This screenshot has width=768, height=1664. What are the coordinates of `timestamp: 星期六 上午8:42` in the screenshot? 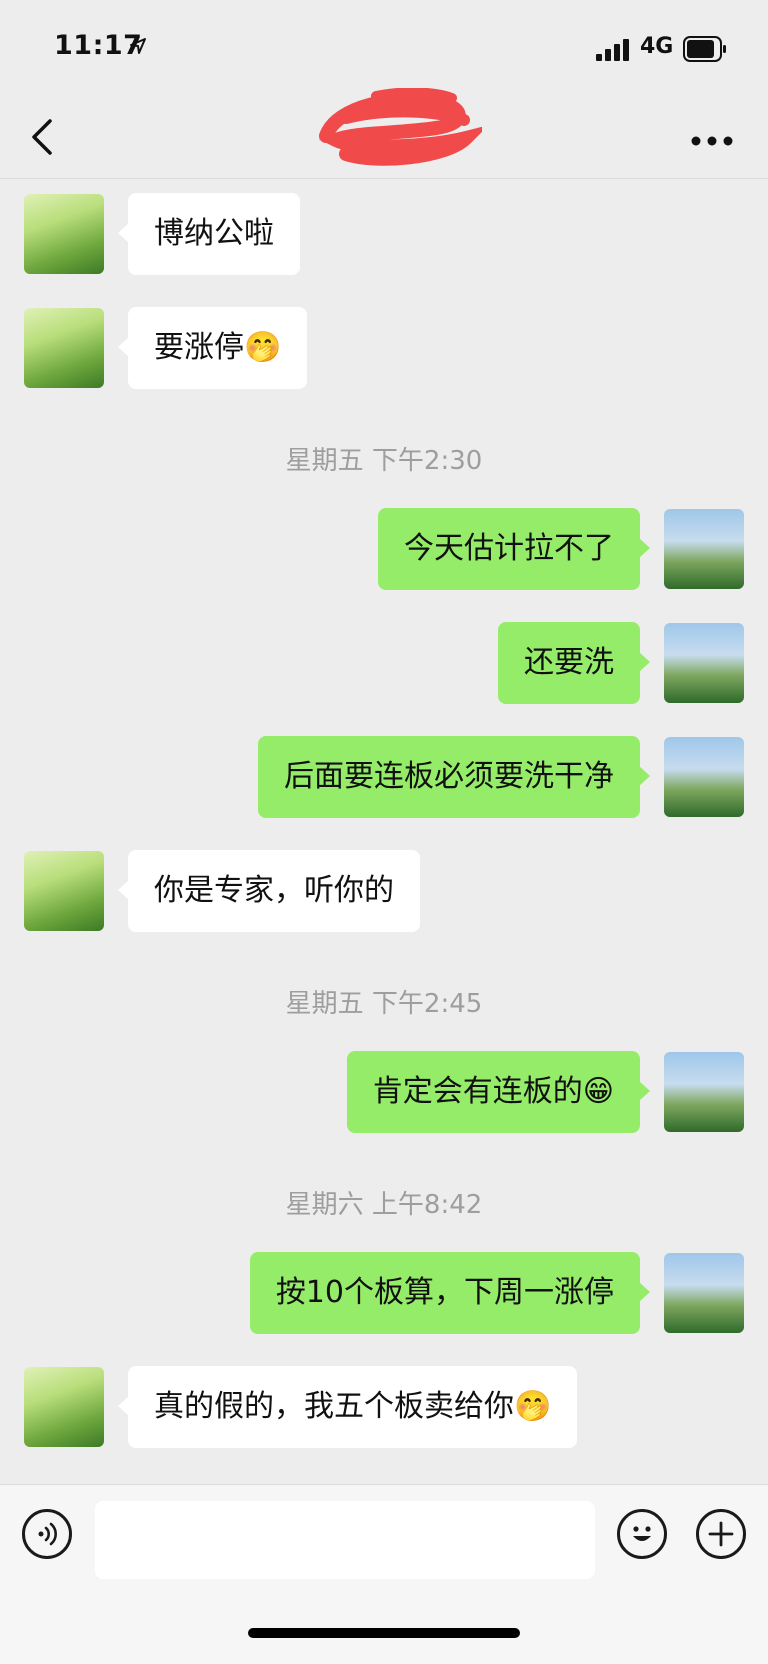 It's located at (384, 1205).